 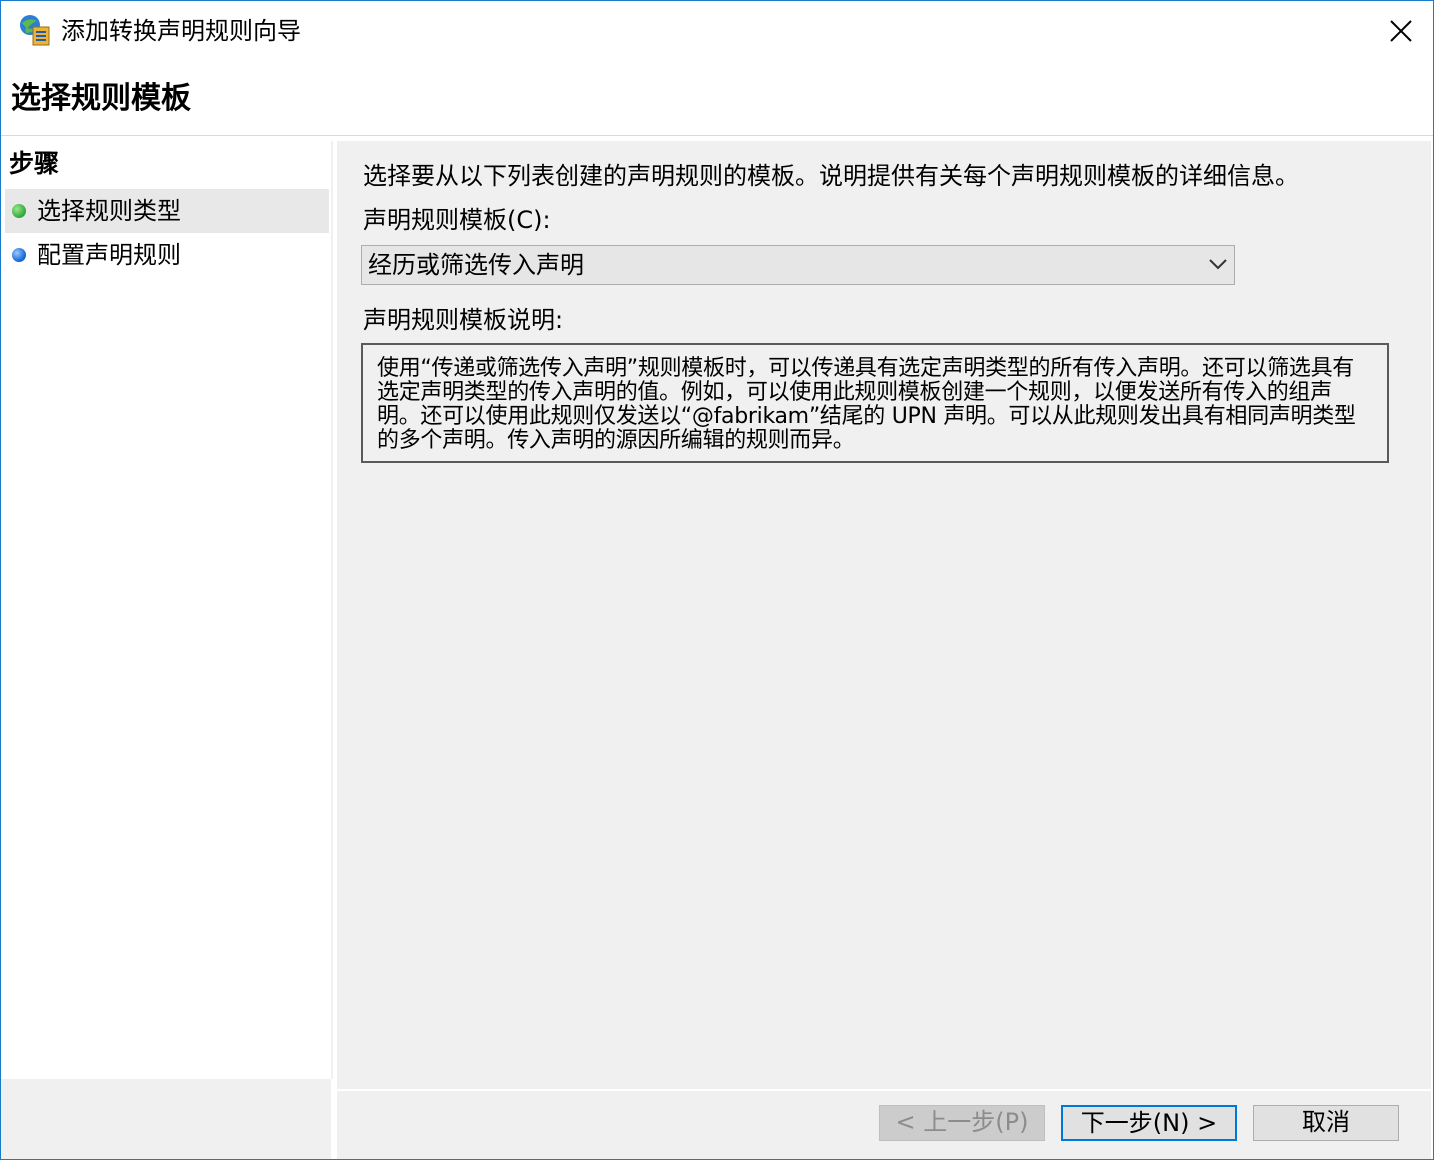 What do you see at coordinates (457, 220) in the screenshot?
I see `template-label: 声明规则模板(C):` at bounding box center [457, 220].